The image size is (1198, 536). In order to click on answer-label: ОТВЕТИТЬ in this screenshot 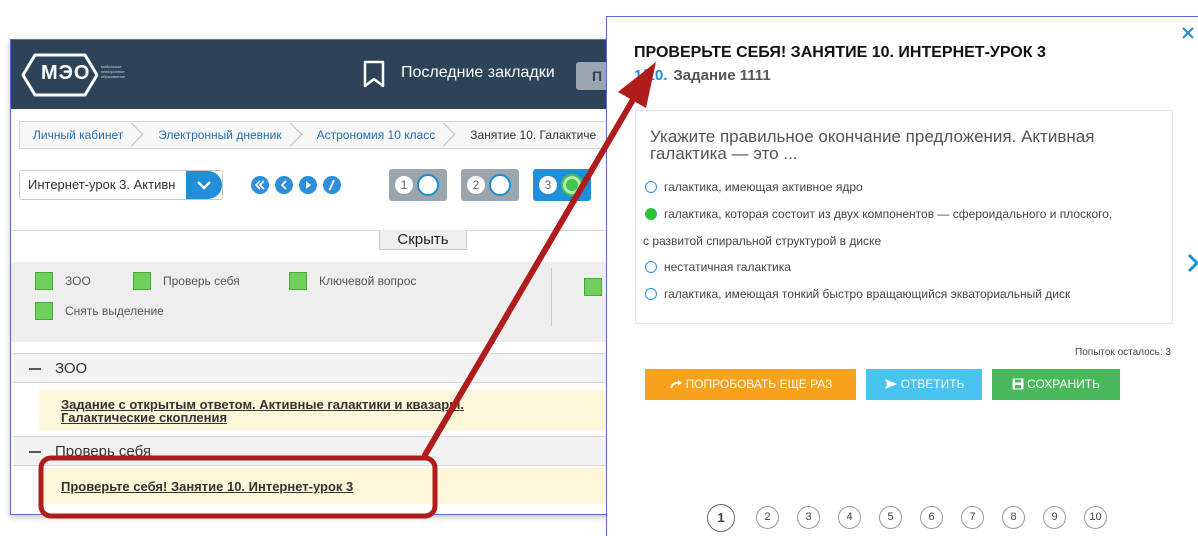, I will do `click(932, 384)`.